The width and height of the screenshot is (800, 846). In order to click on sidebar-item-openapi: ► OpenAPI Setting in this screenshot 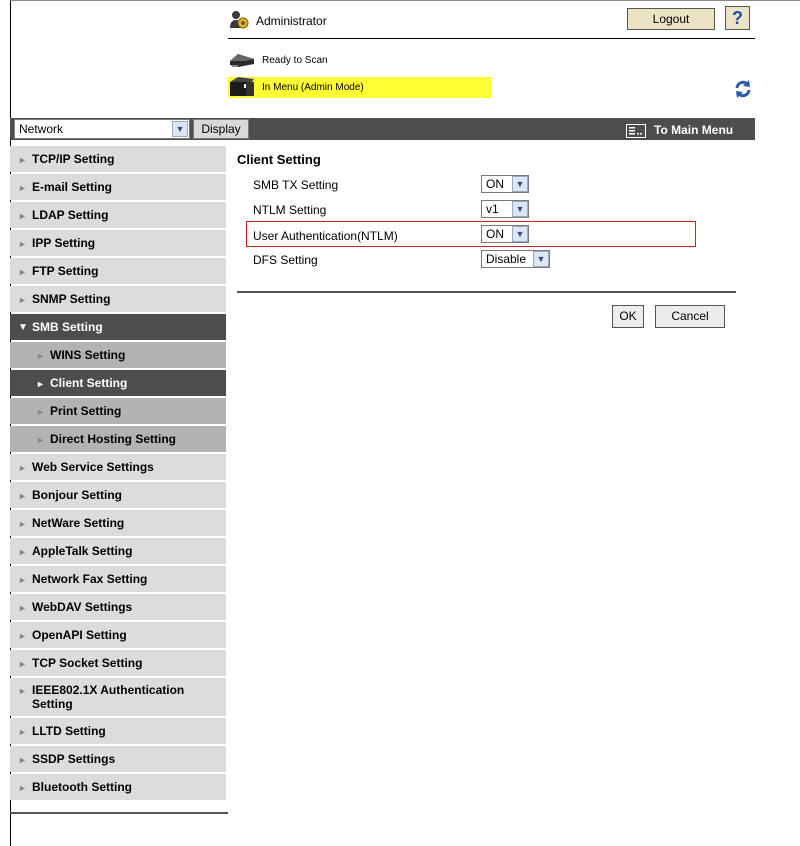, I will do `click(118, 635)`.